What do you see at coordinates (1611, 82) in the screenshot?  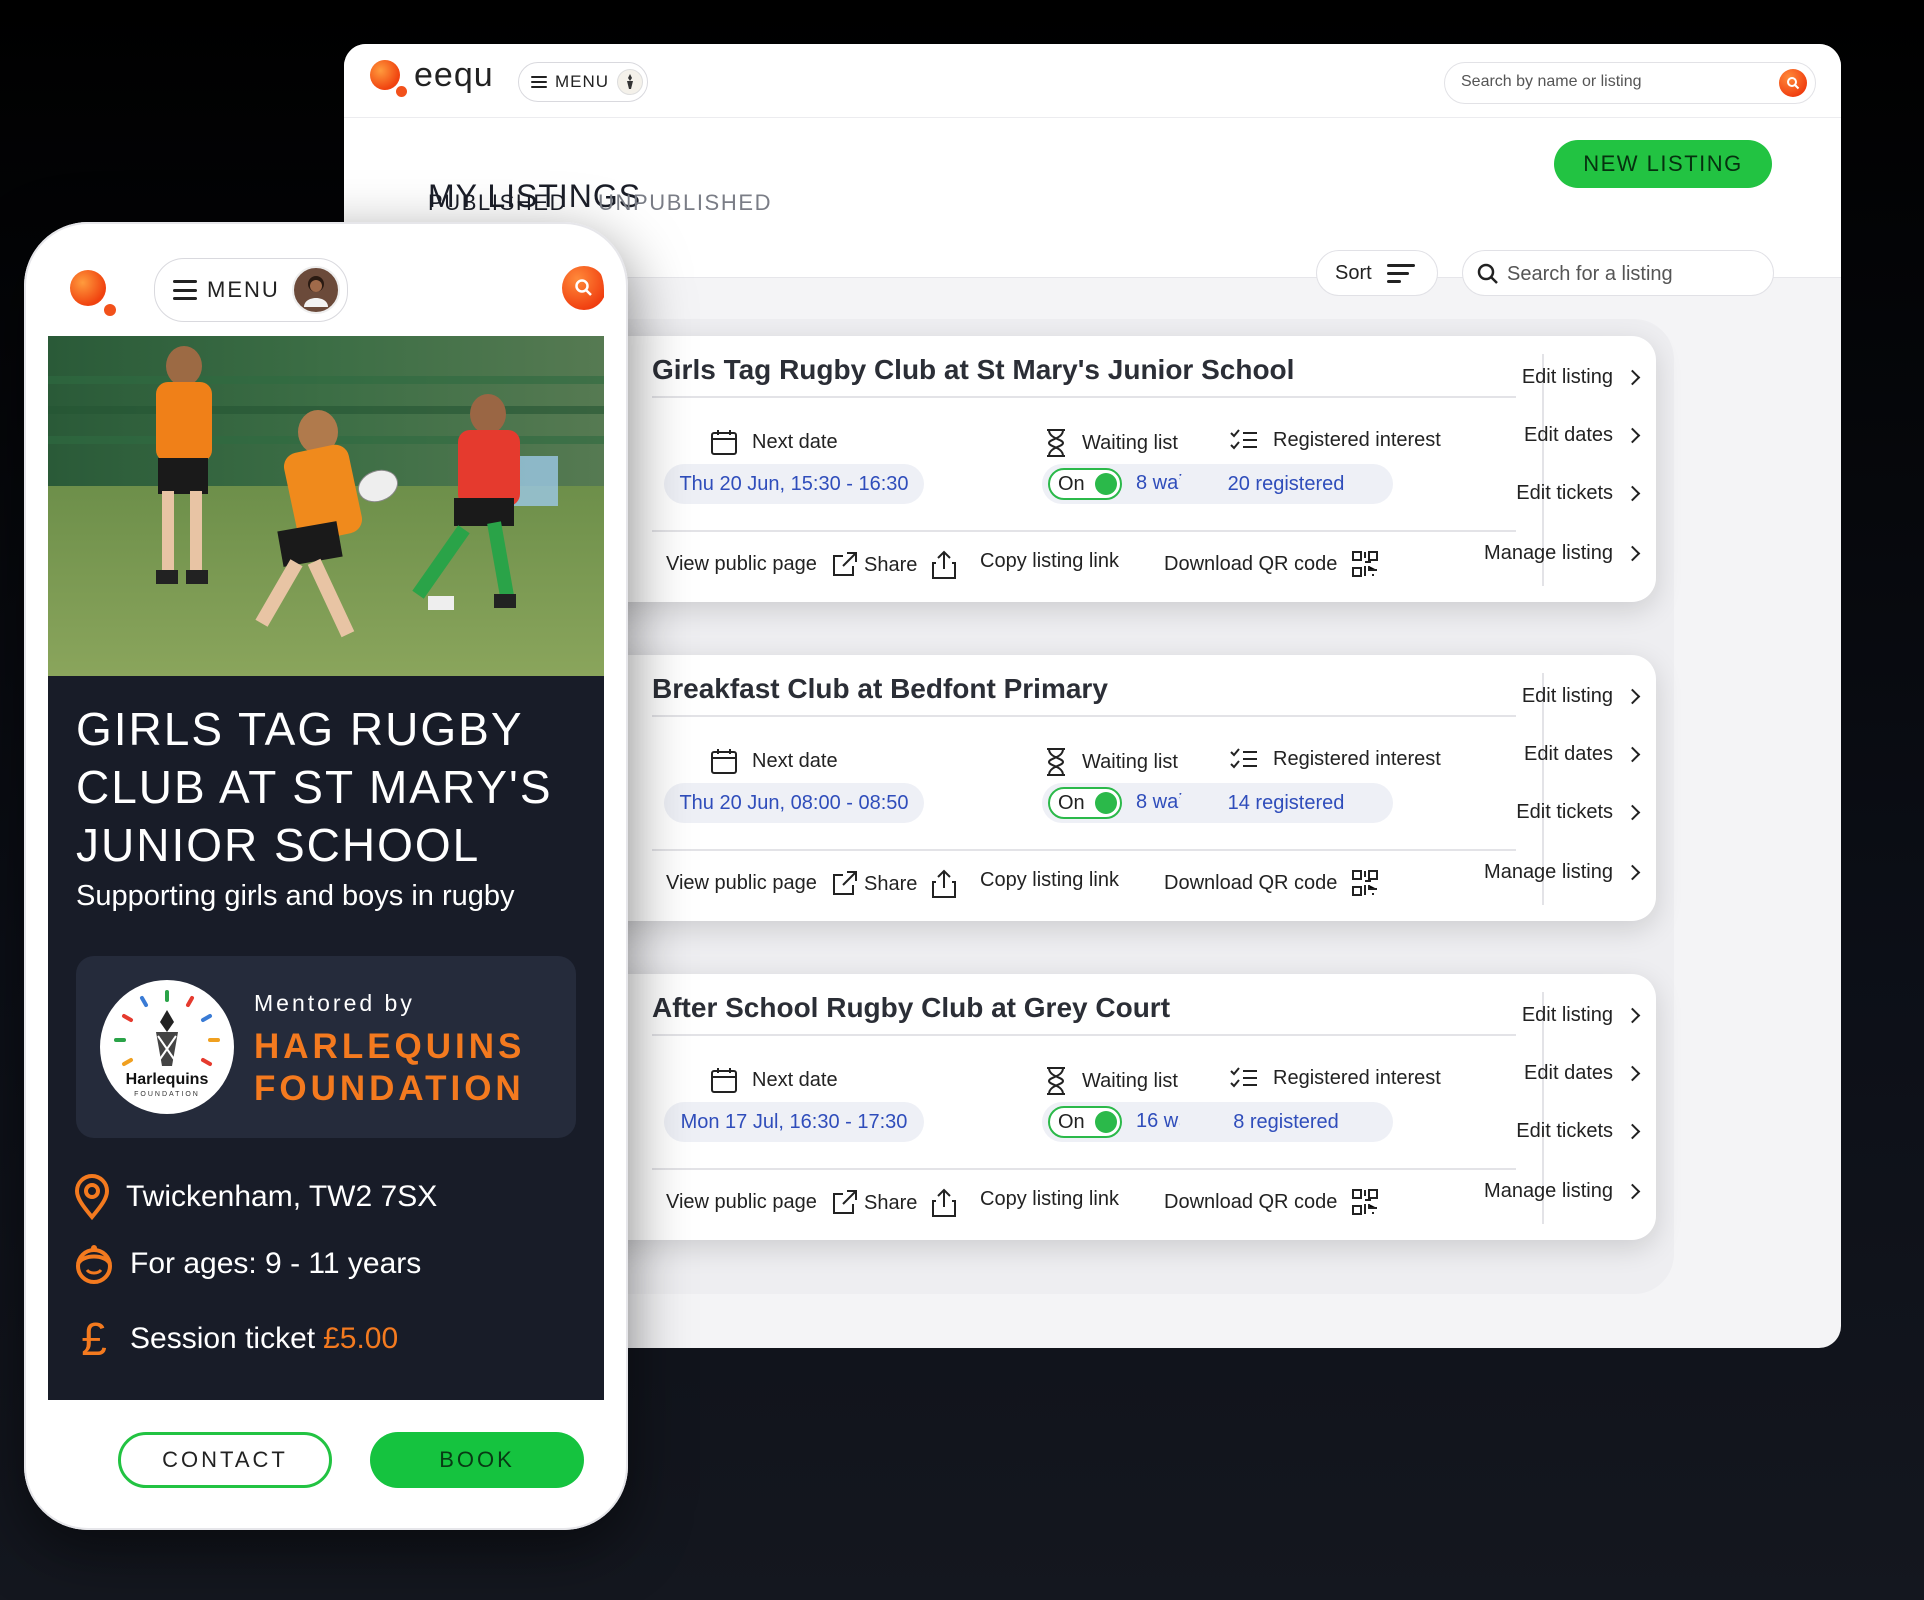 I see `global-search-input` at bounding box center [1611, 82].